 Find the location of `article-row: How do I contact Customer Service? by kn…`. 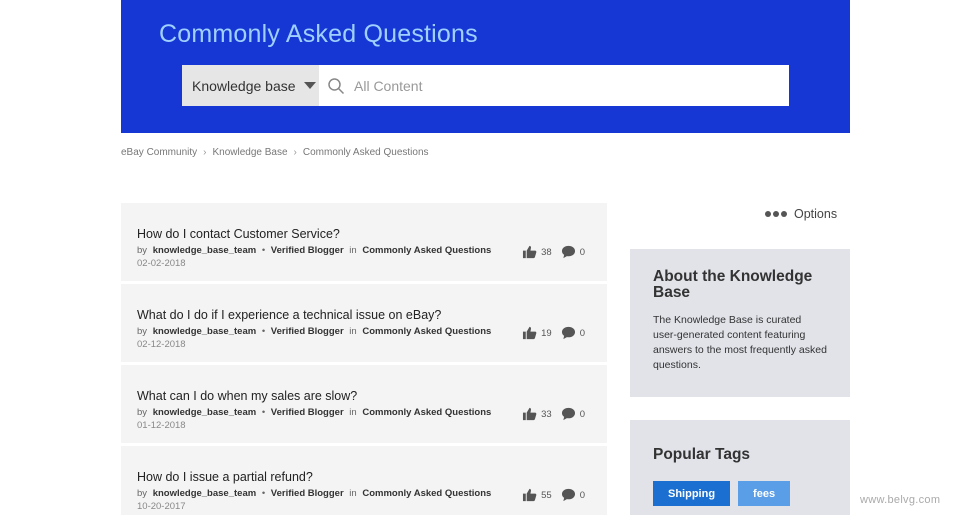

article-row: How do I contact Customer Service? by kn… is located at coordinates (364, 242).